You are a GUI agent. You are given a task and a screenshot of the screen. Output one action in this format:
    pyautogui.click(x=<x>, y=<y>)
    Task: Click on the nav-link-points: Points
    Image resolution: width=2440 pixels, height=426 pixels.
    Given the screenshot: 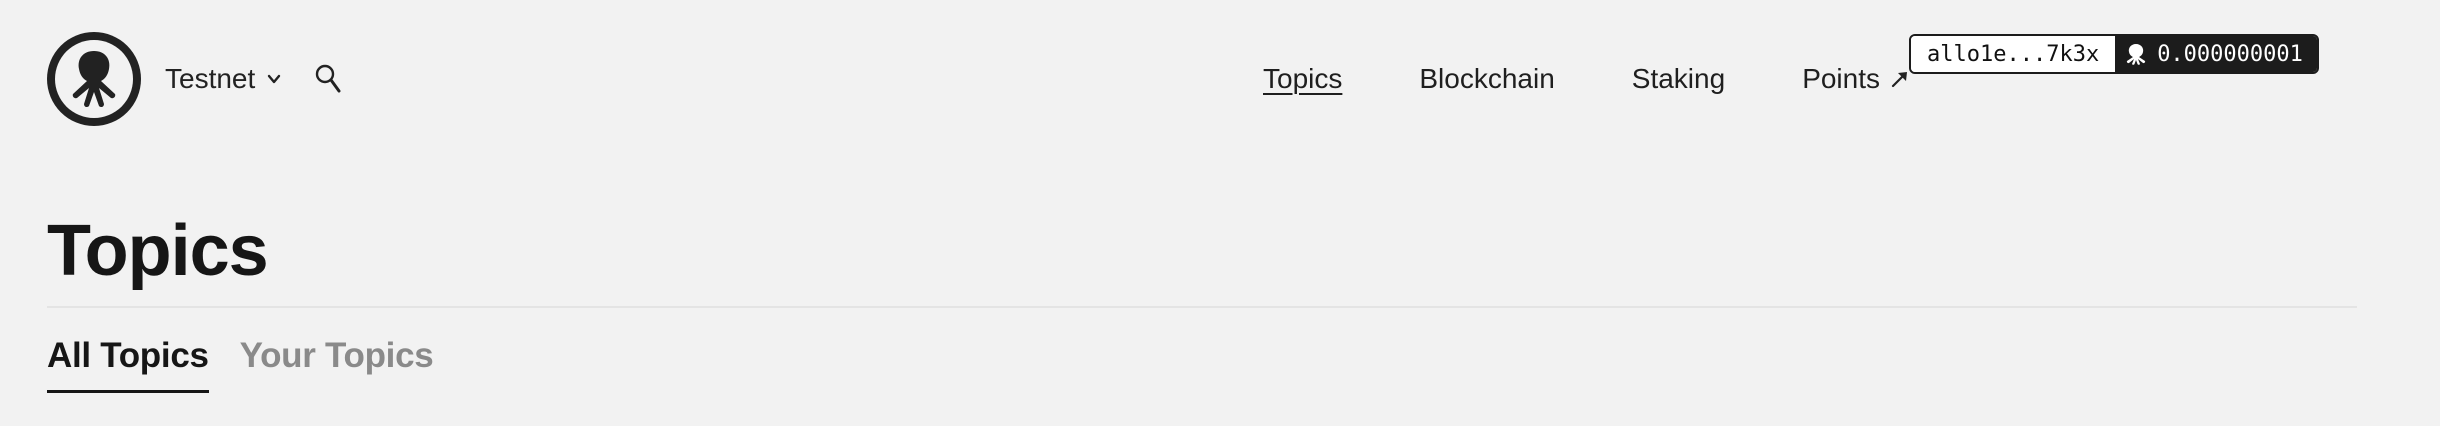 What is the action you would take?
    pyautogui.click(x=1856, y=79)
    